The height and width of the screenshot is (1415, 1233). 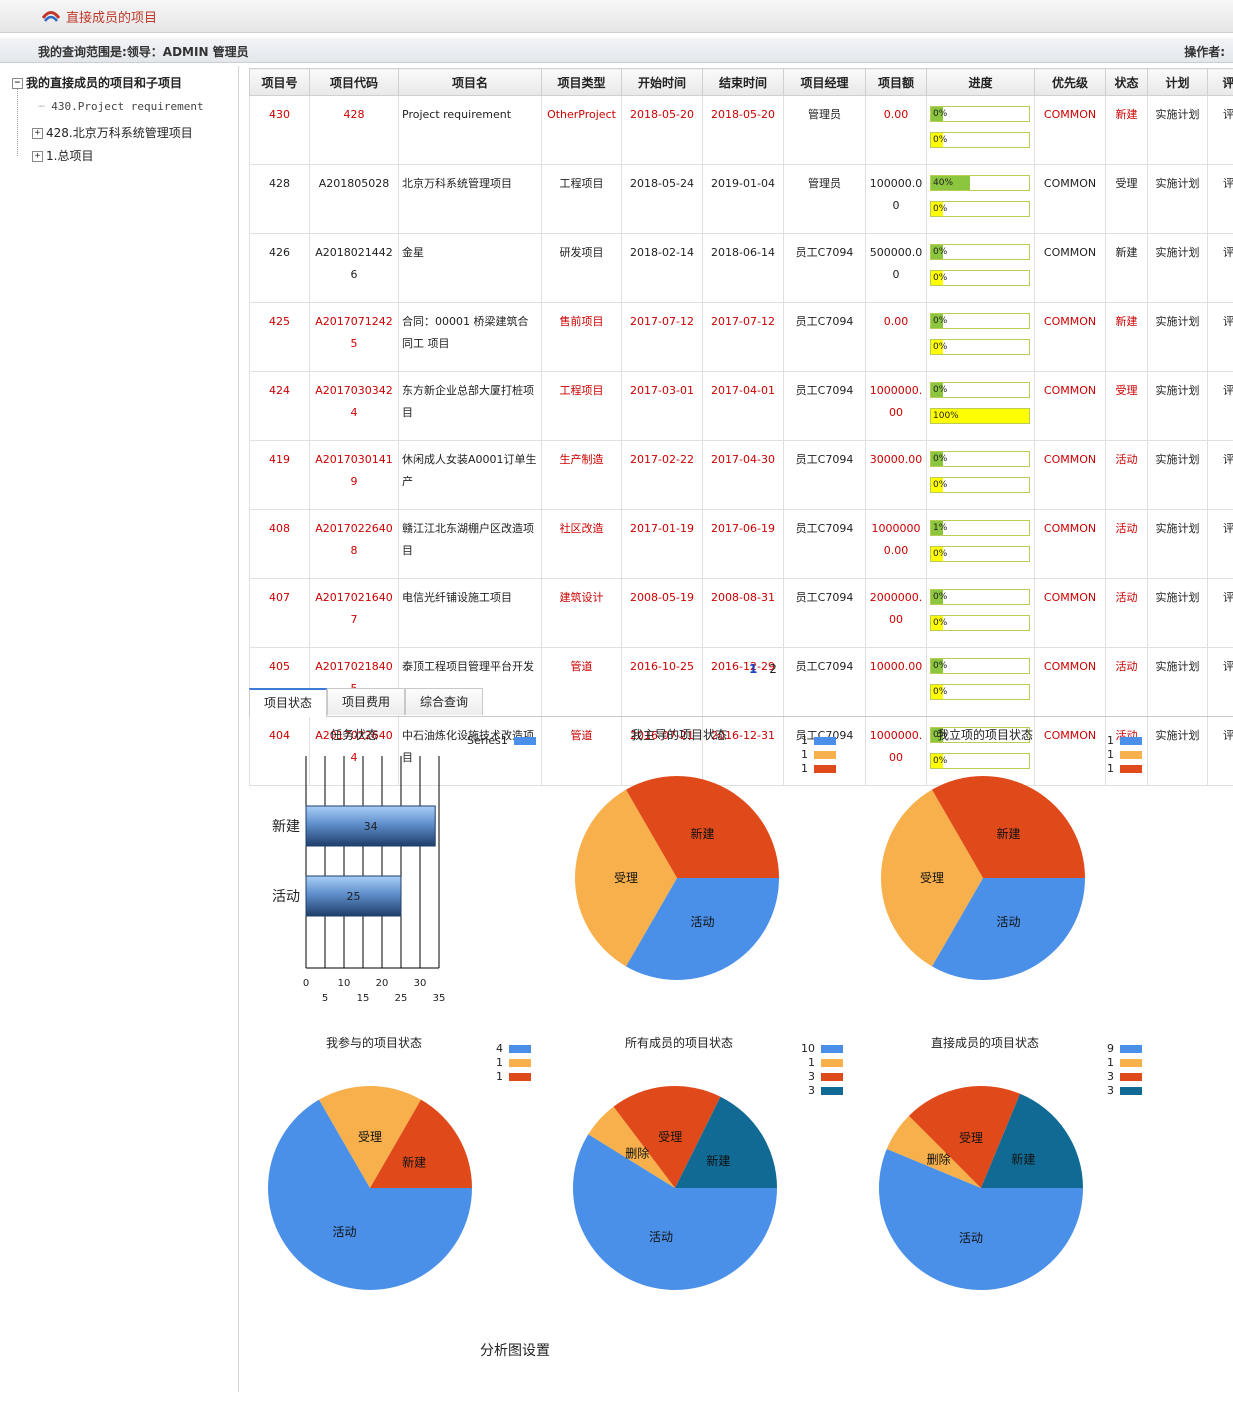 I want to click on column-header: 项目额, so click(x=896, y=82).